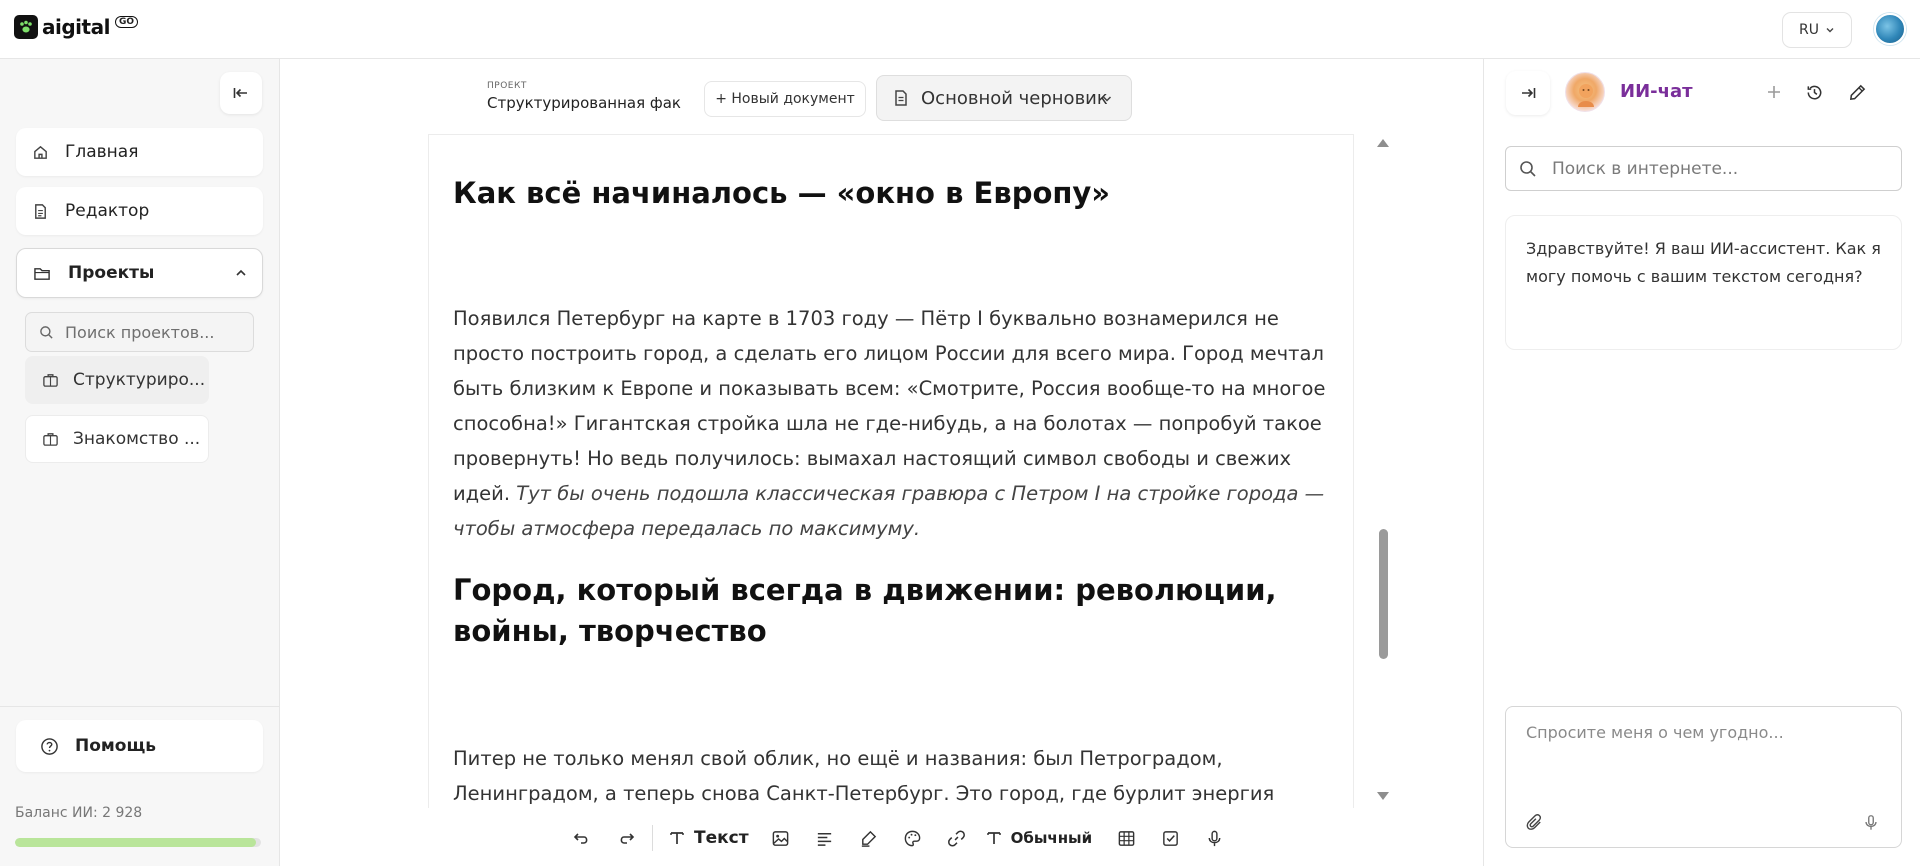  I want to click on help-button: Помощь, so click(139, 746).